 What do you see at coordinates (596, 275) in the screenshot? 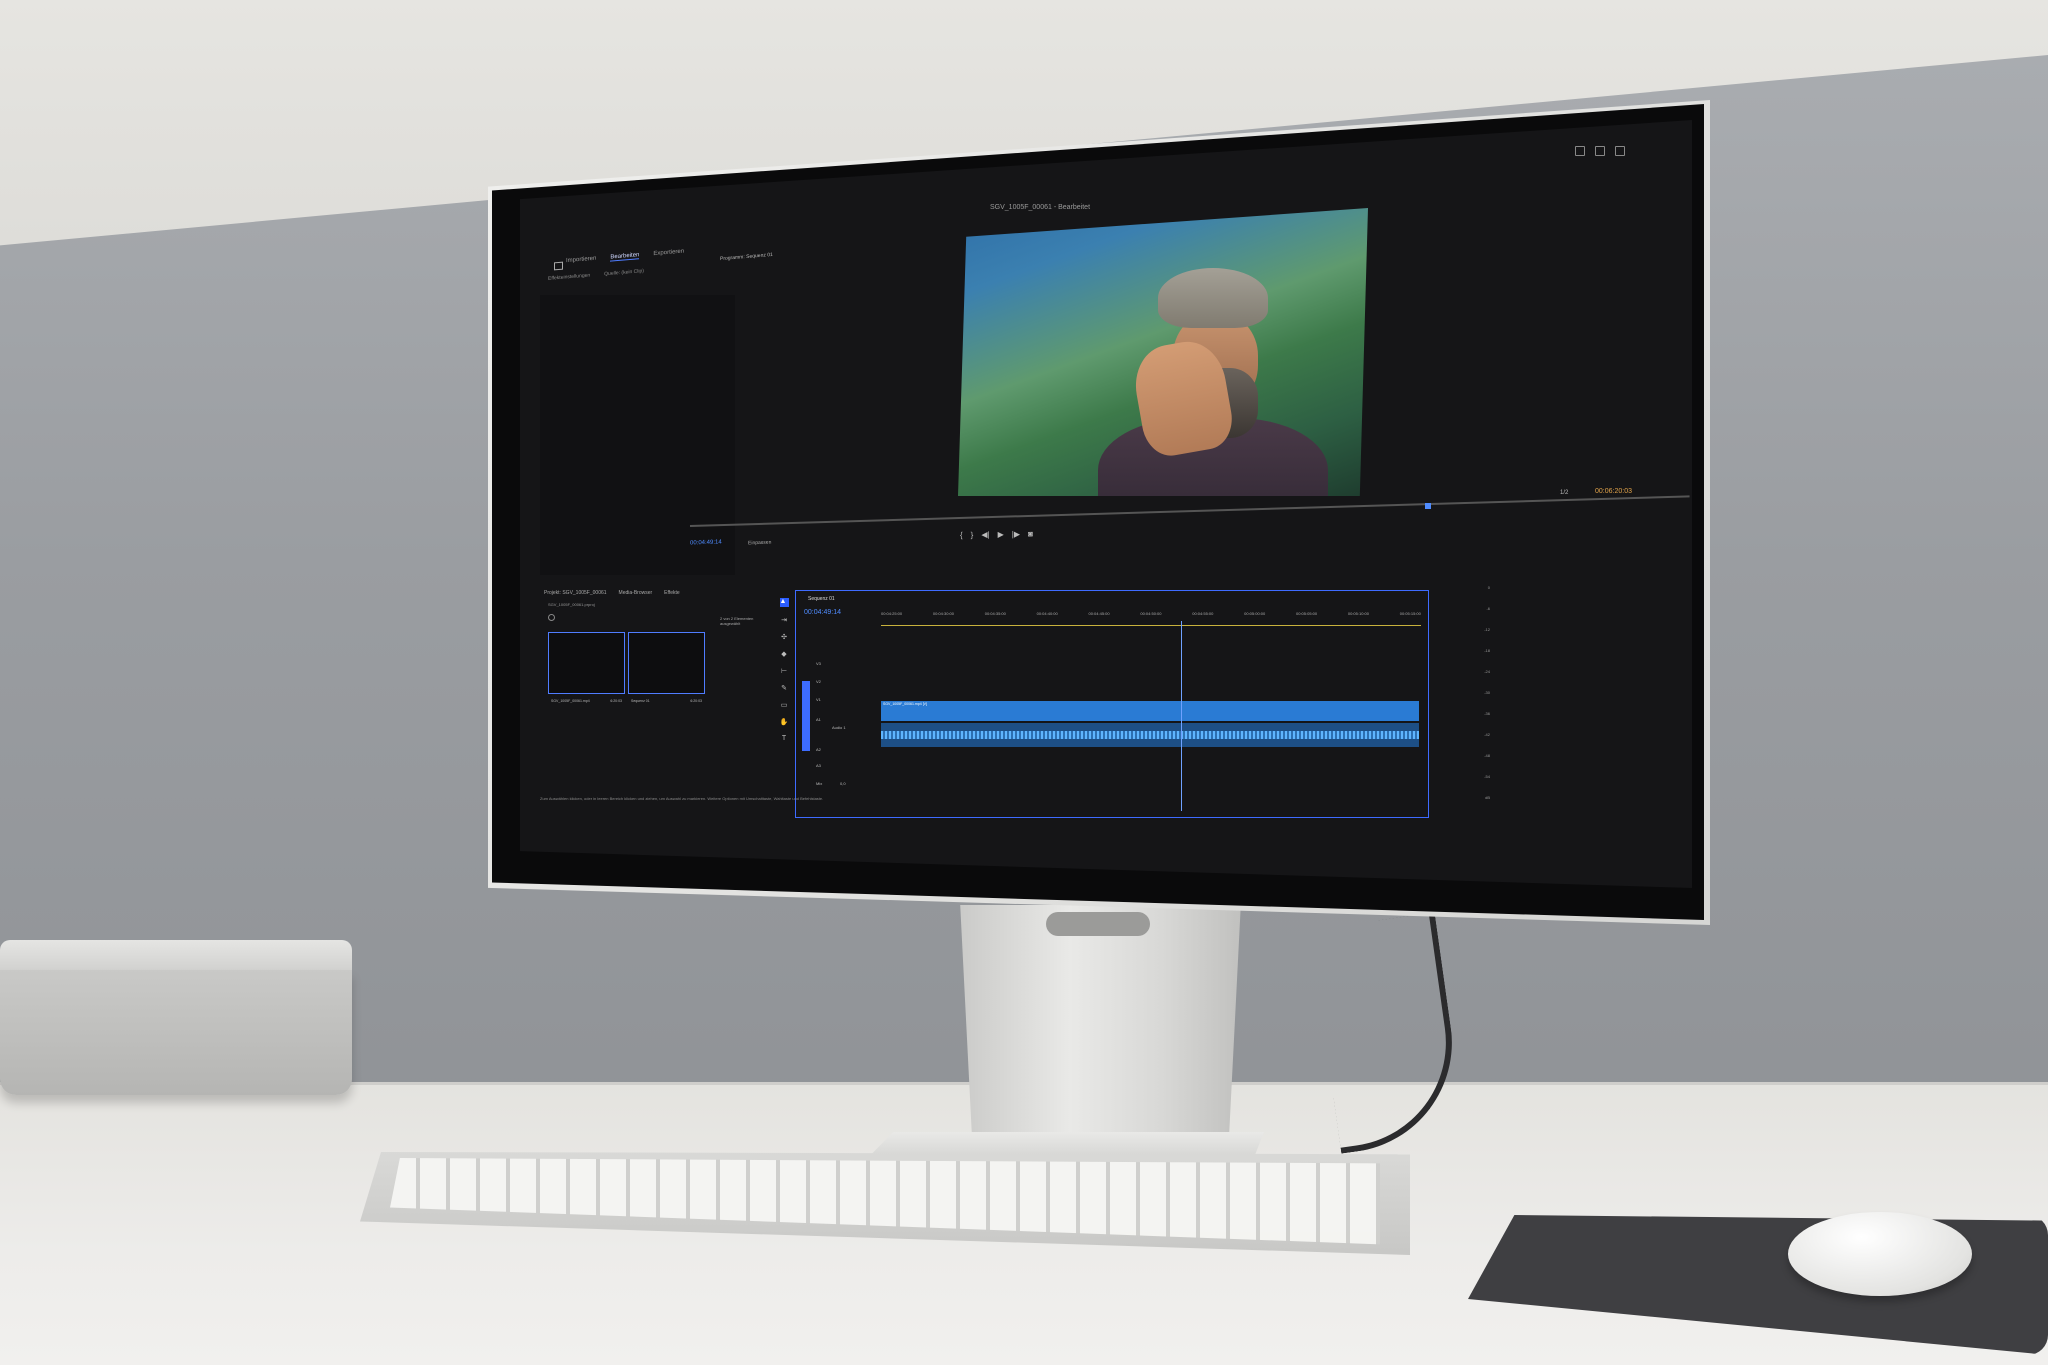
I see `source-sub-tabs: Effekteinstellungen Quelle: (kein Clip)` at bounding box center [596, 275].